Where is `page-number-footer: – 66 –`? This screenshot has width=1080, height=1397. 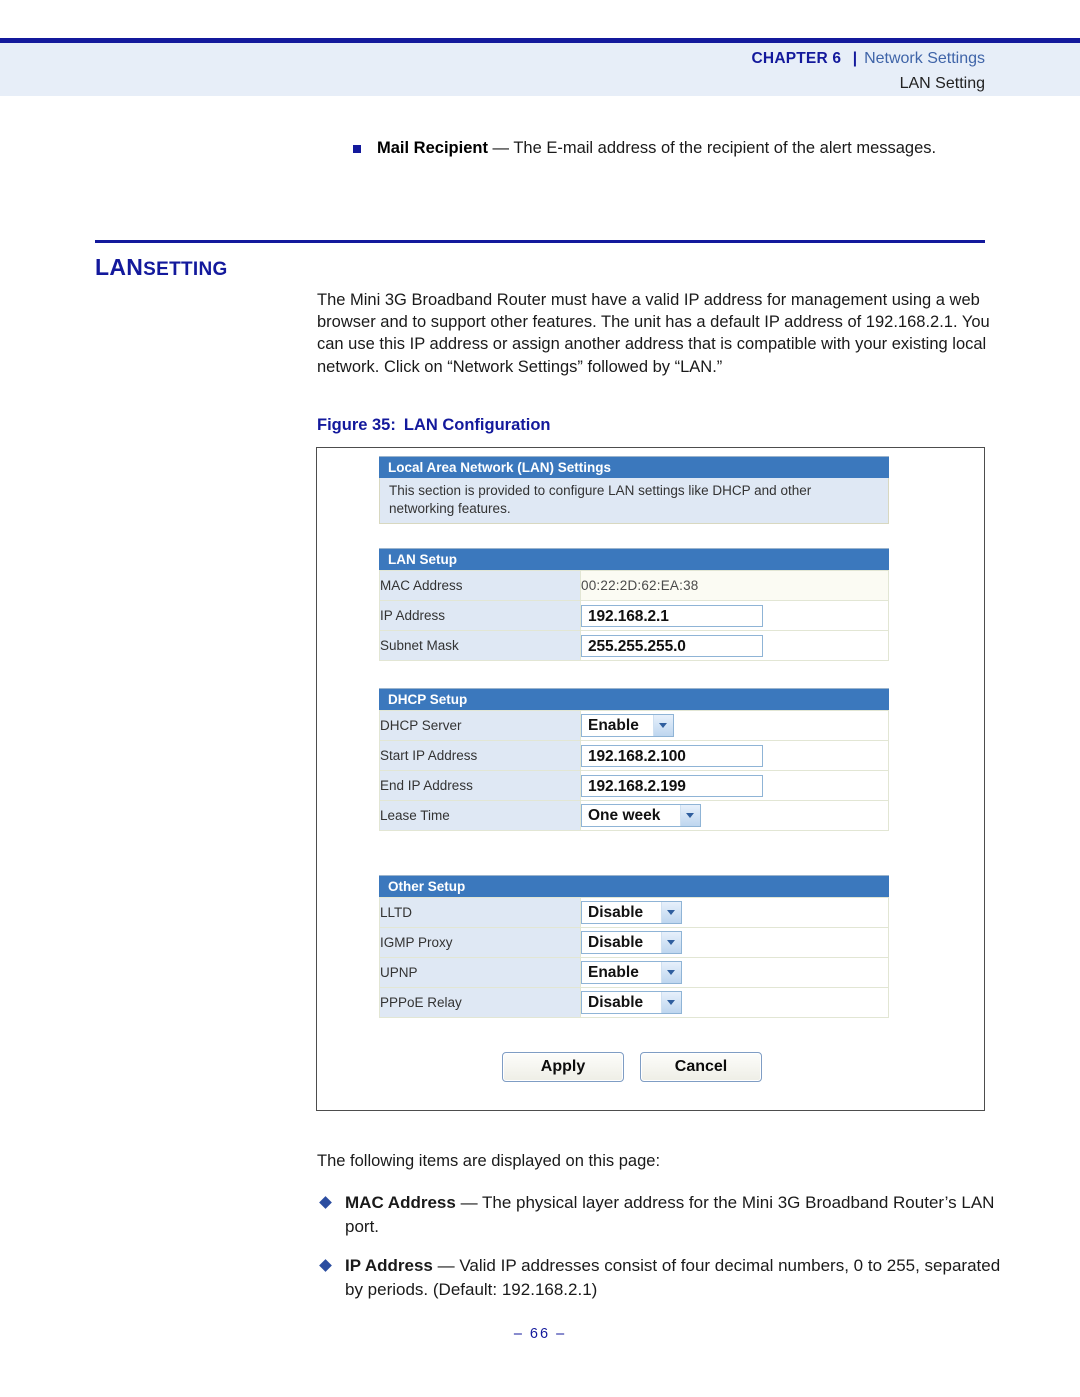
page-number-footer: – 66 – is located at coordinates (540, 1334).